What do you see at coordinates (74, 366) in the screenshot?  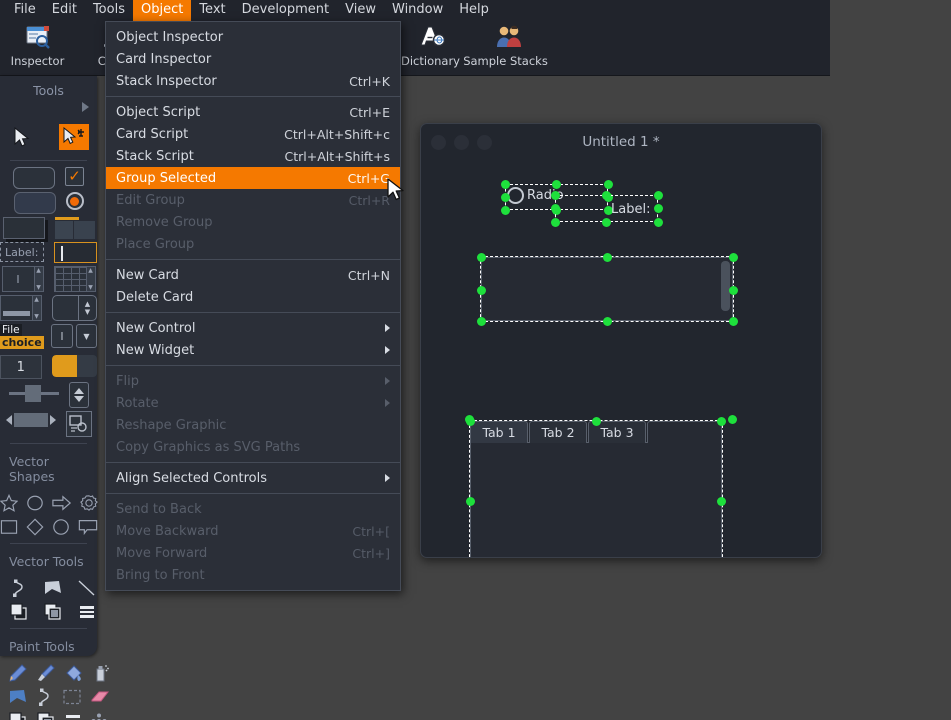 I see `toggle-switch-tool` at bounding box center [74, 366].